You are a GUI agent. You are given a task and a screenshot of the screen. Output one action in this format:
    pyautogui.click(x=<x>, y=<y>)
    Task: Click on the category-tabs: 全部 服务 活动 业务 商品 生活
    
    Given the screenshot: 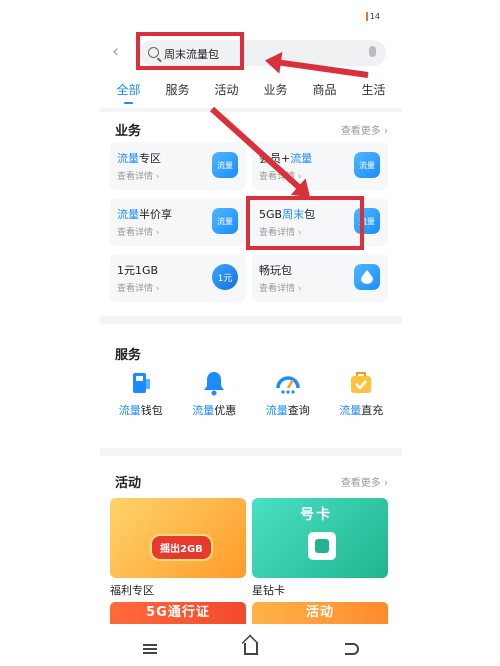 What is the action you would take?
    pyautogui.click(x=251, y=91)
    